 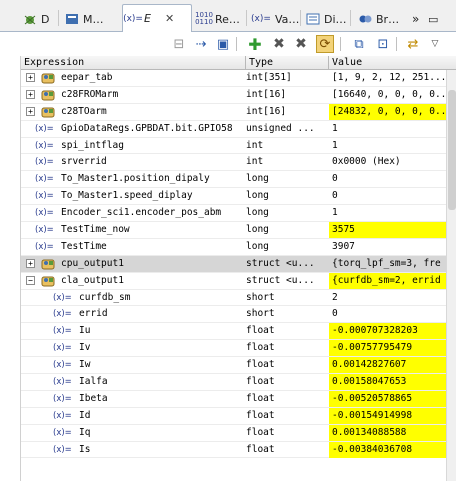 What do you see at coordinates (238, 214) in the screenshot?
I see `table-row: (x)= Encoder_sci1.encoder_pos_abm long 1` at bounding box center [238, 214].